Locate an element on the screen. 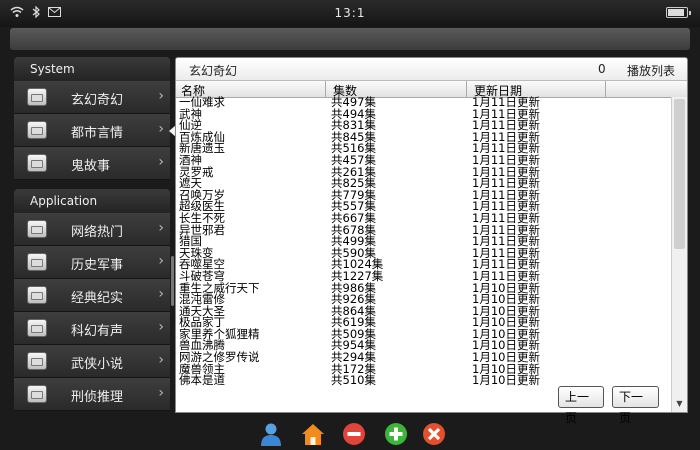 This screenshot has height=450, width=700. table-row: 天珠变 共590集 1月11日更新 is located at coordinates (424, 253).